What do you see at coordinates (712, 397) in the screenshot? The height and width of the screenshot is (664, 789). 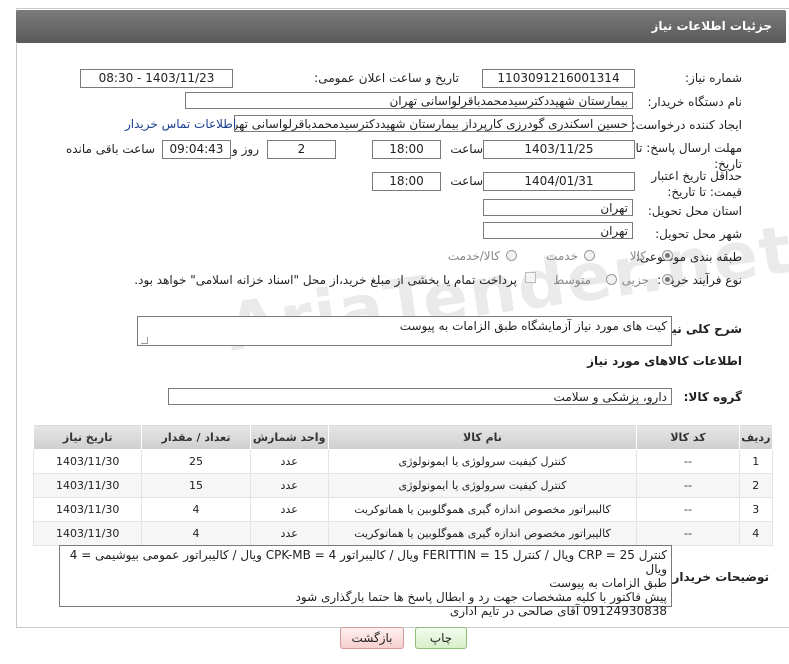 I see `goods-group-label: گروه کالا:` at bounding box center [712, 397].